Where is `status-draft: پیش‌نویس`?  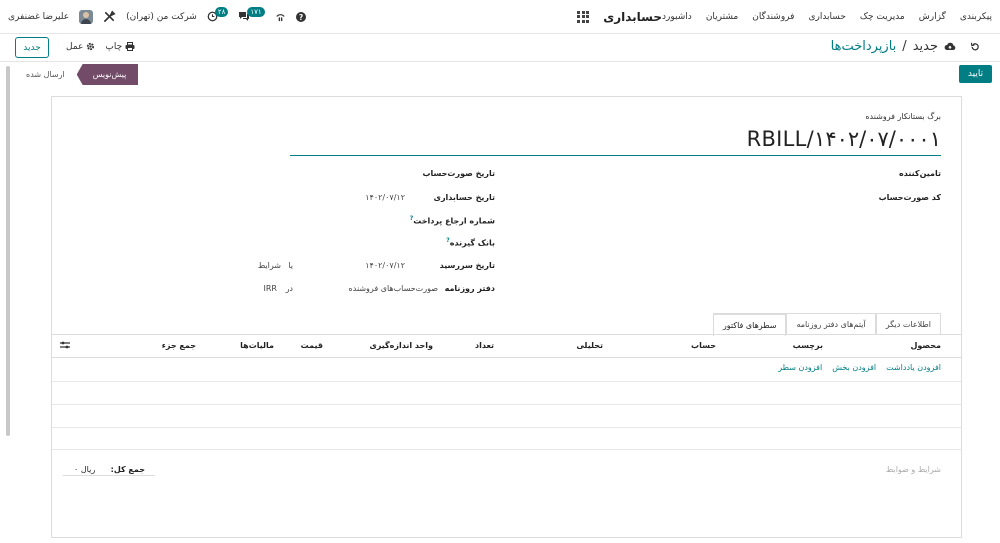 status-draft: پیش‌نویس is located at coordinates (107, 74).